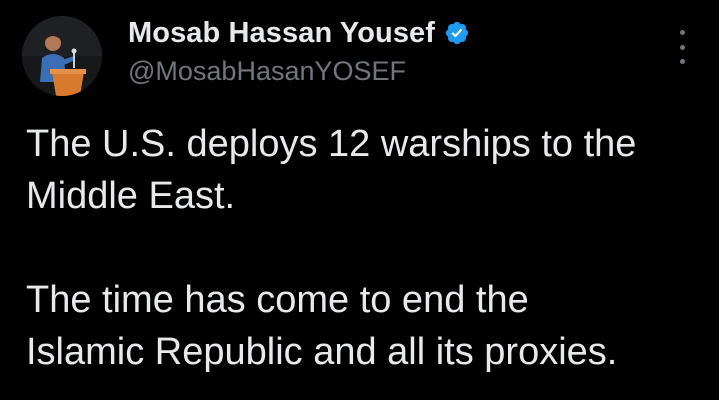  I want to click on speaker-at-podium-avatar-icon, so click(62, 56).